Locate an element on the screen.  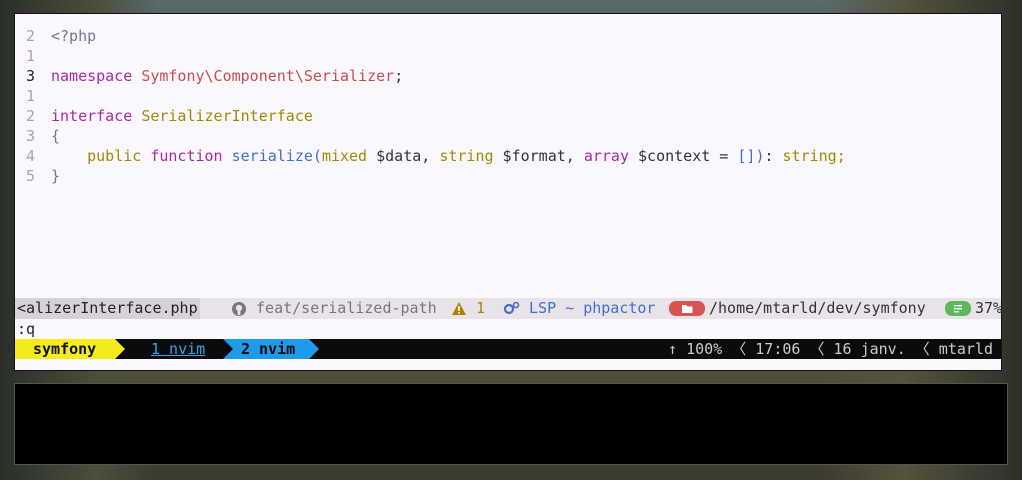
line-code: <?php is located at coordinates (69, 36).